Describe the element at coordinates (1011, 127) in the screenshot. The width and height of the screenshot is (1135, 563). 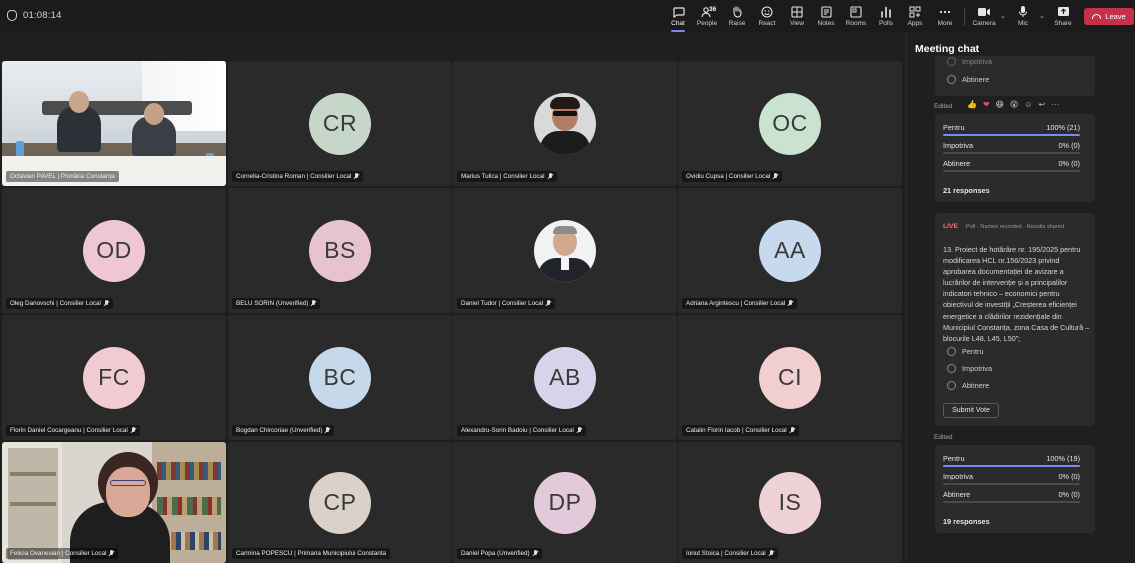
I see `result-row: Pentru 100% (21)` at that location.